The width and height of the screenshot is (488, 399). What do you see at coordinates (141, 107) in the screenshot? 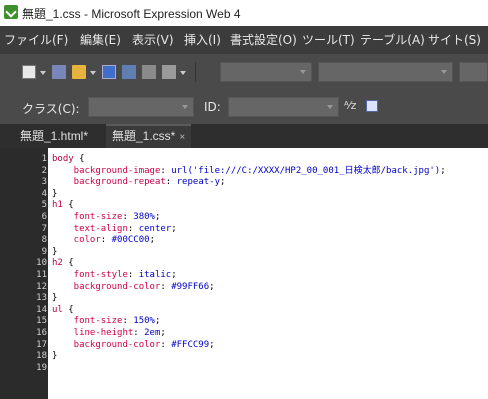
I see `class-combo` at bounding box center [141, 107].